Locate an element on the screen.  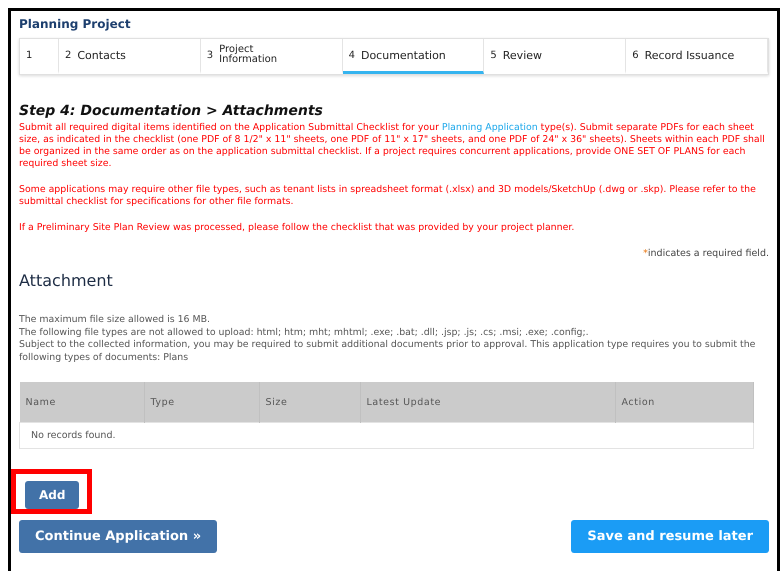
required-mark: * is located at coordinates (645, 253).